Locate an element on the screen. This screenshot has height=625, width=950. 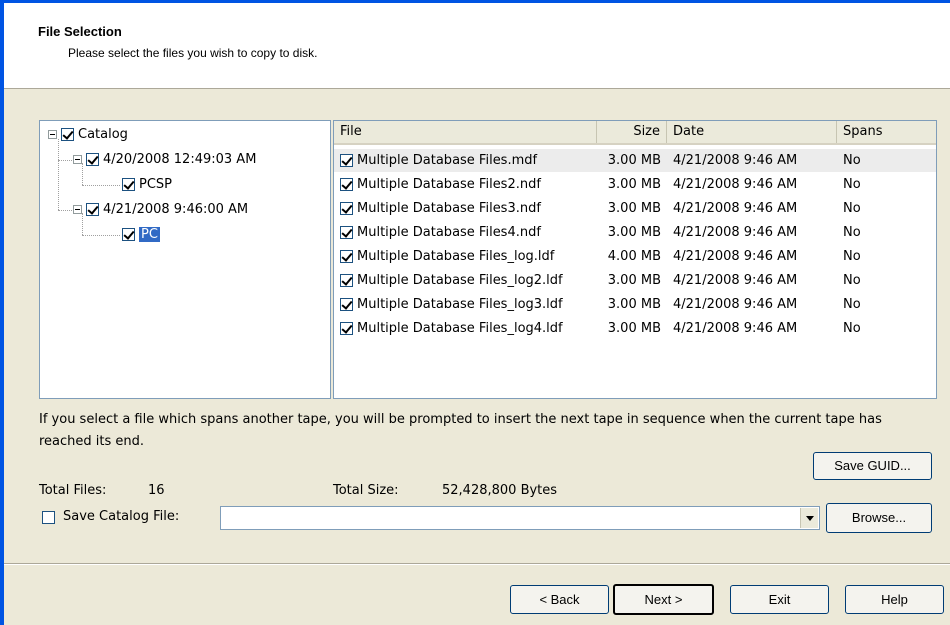
file-cell: Multiple Database Files3.ndf is located at coordinates (465, 208).